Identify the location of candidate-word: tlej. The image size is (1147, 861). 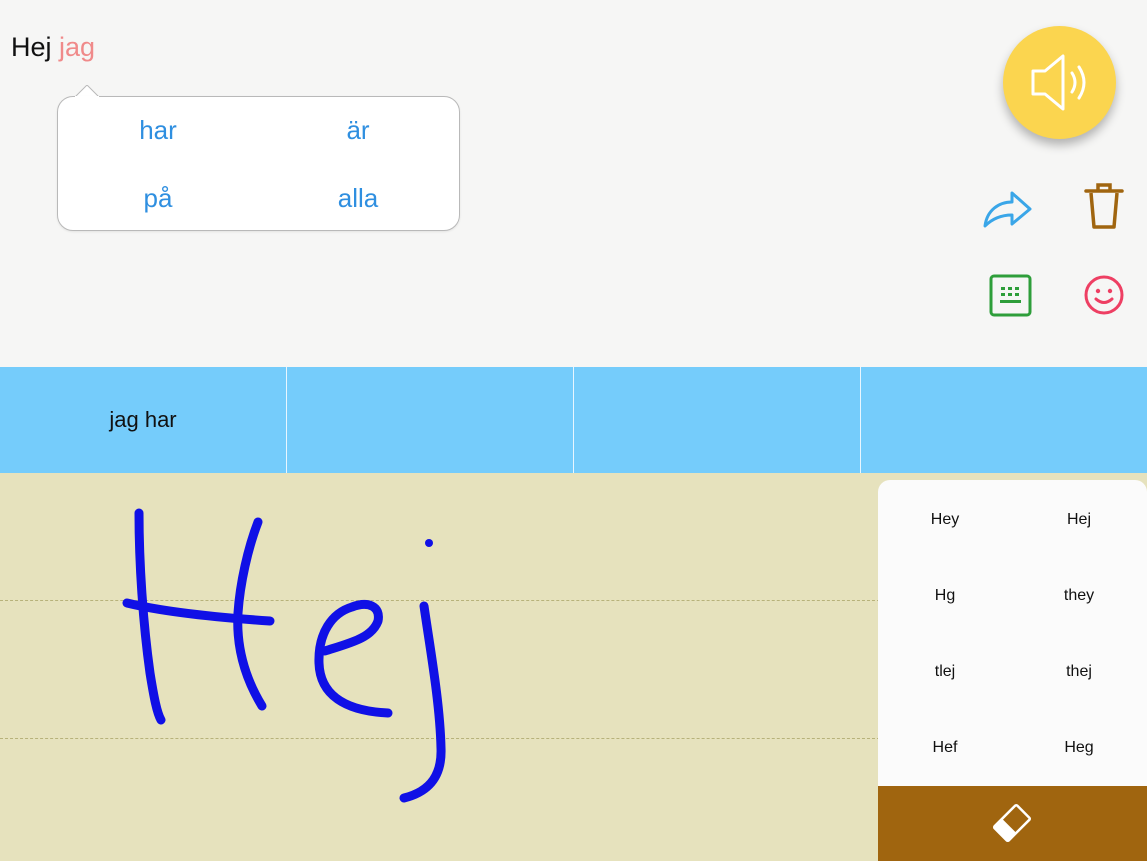
(945, 672).